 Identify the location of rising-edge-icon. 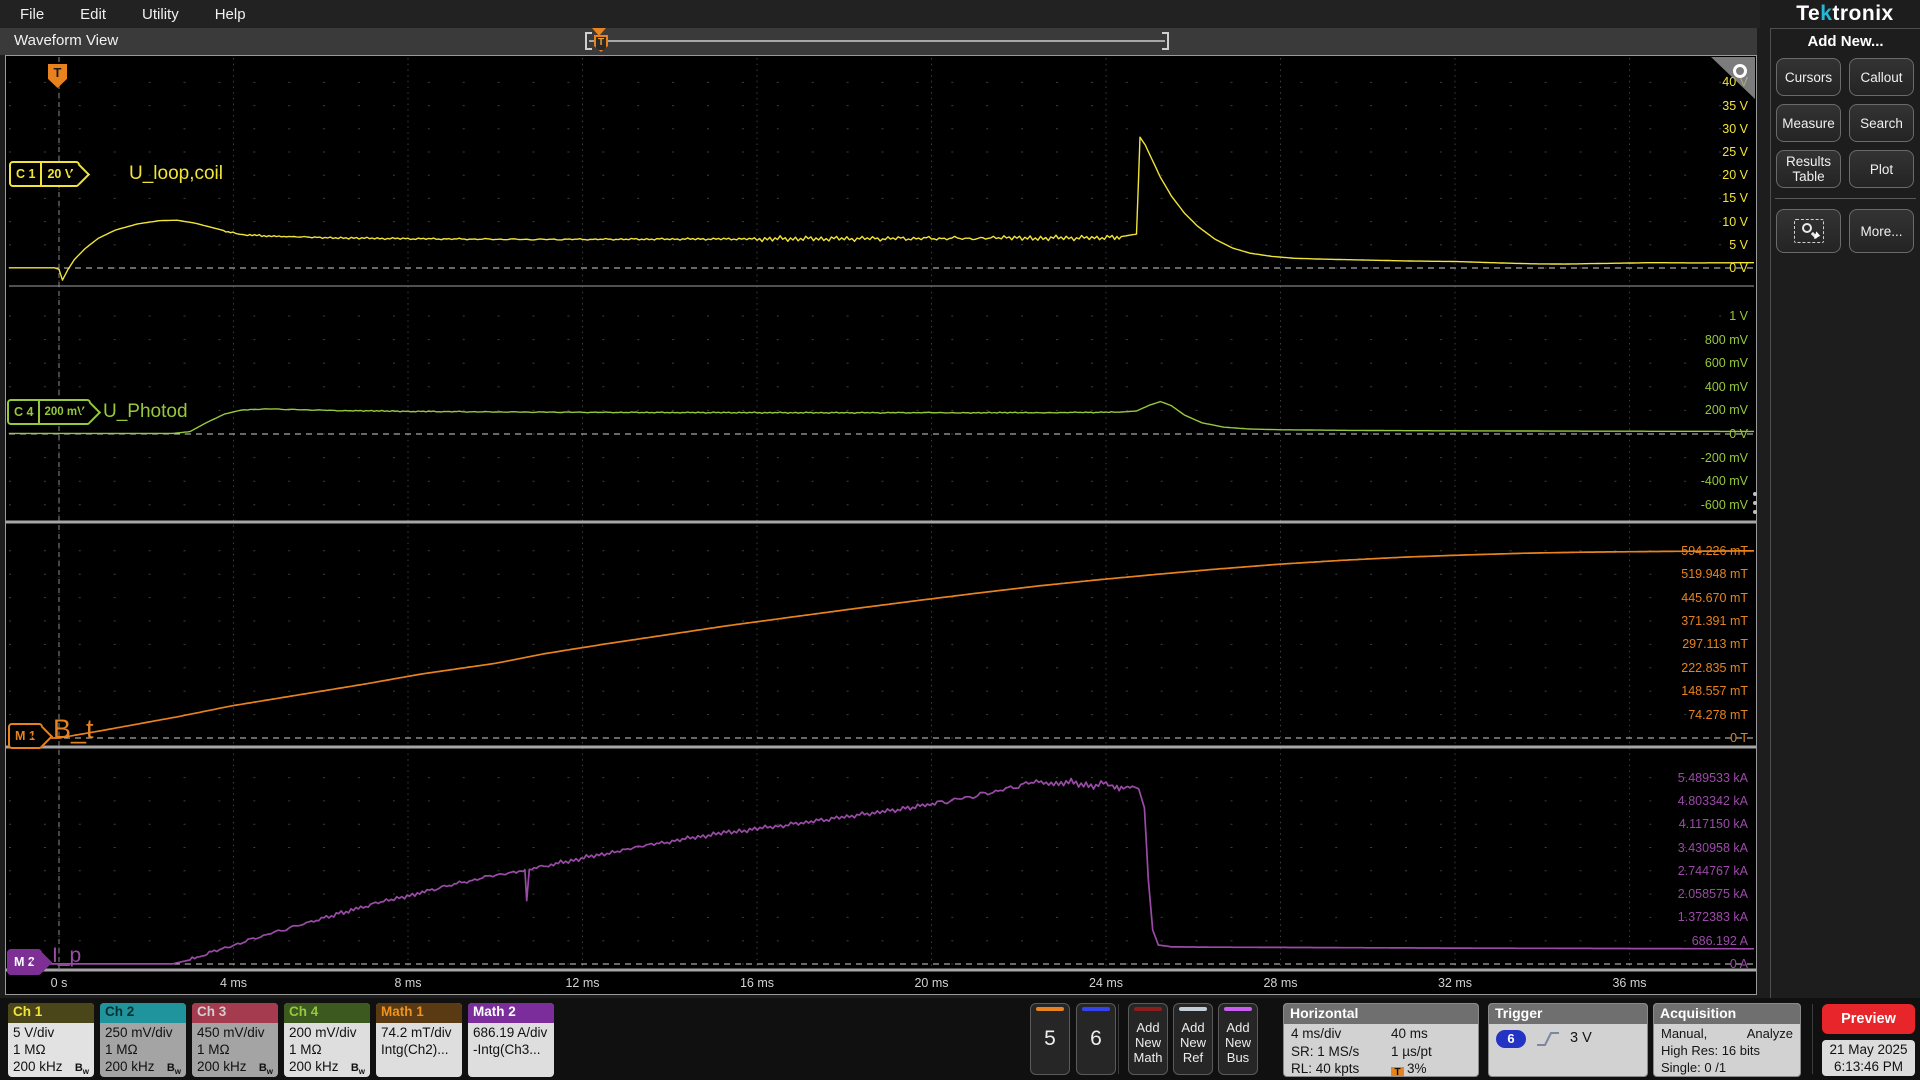
(1548, 1039).